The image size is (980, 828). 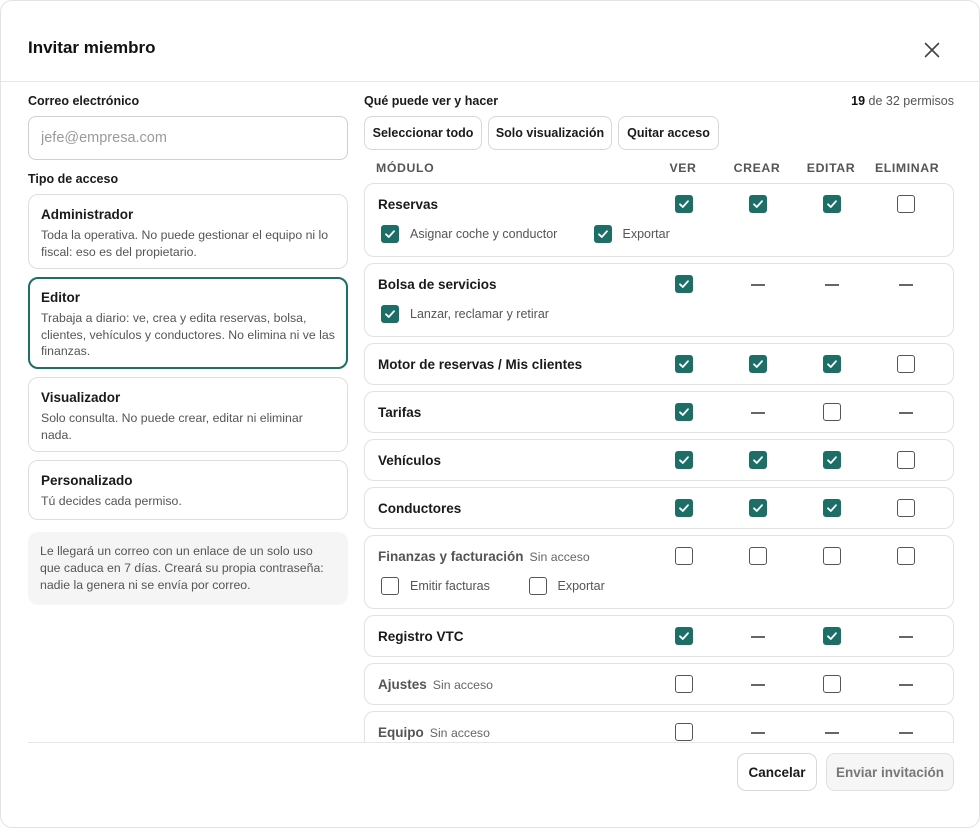 I want to click on sub-permission: Emitir facturas, so click(x=435, y=586).